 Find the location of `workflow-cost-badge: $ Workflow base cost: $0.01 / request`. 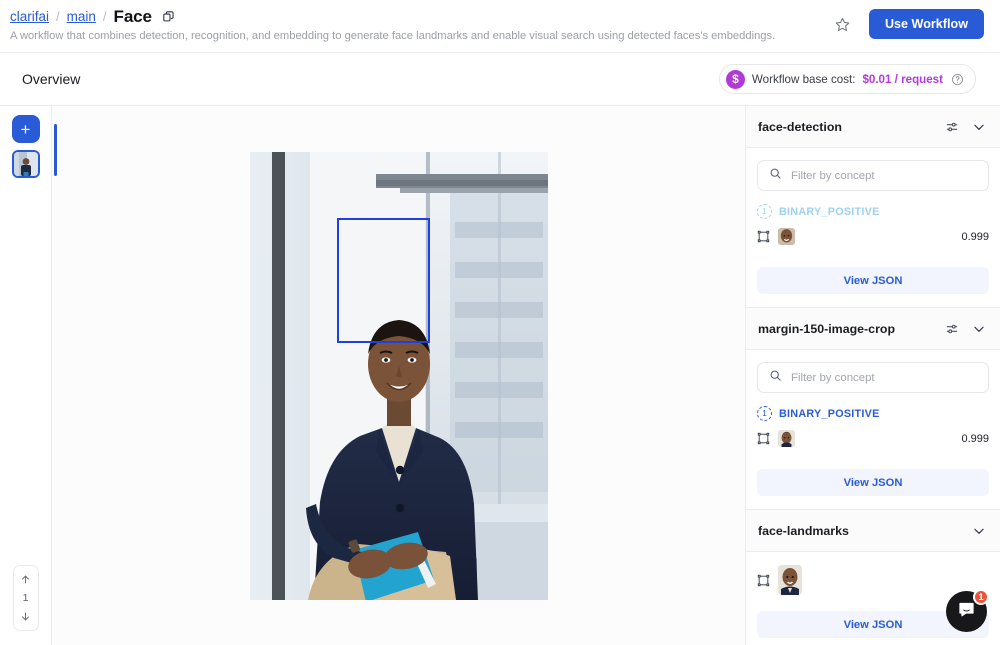

workflow-cost-badge: $ Workflow base cost: $0.01 / request is located at coordinates (847, 79).